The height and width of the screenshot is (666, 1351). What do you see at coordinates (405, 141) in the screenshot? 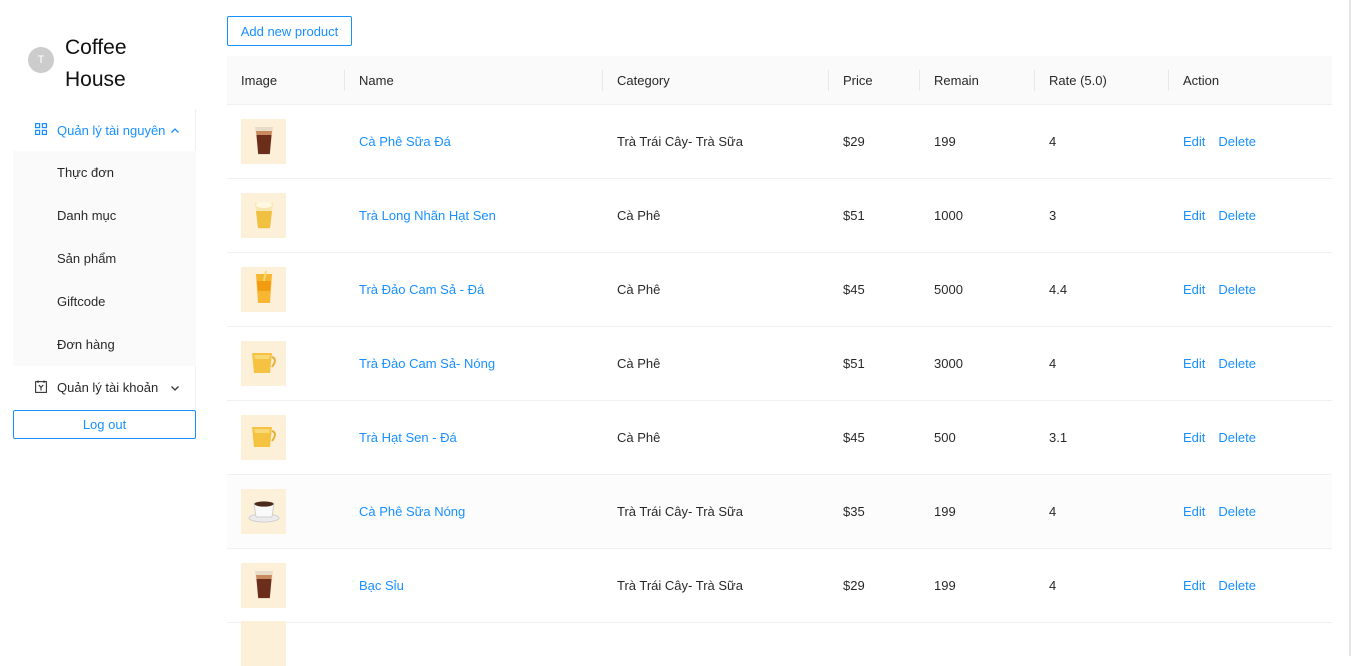
I see `product-name-link: Cà Phê Sữa Đá` at bounding box center [405, 141].